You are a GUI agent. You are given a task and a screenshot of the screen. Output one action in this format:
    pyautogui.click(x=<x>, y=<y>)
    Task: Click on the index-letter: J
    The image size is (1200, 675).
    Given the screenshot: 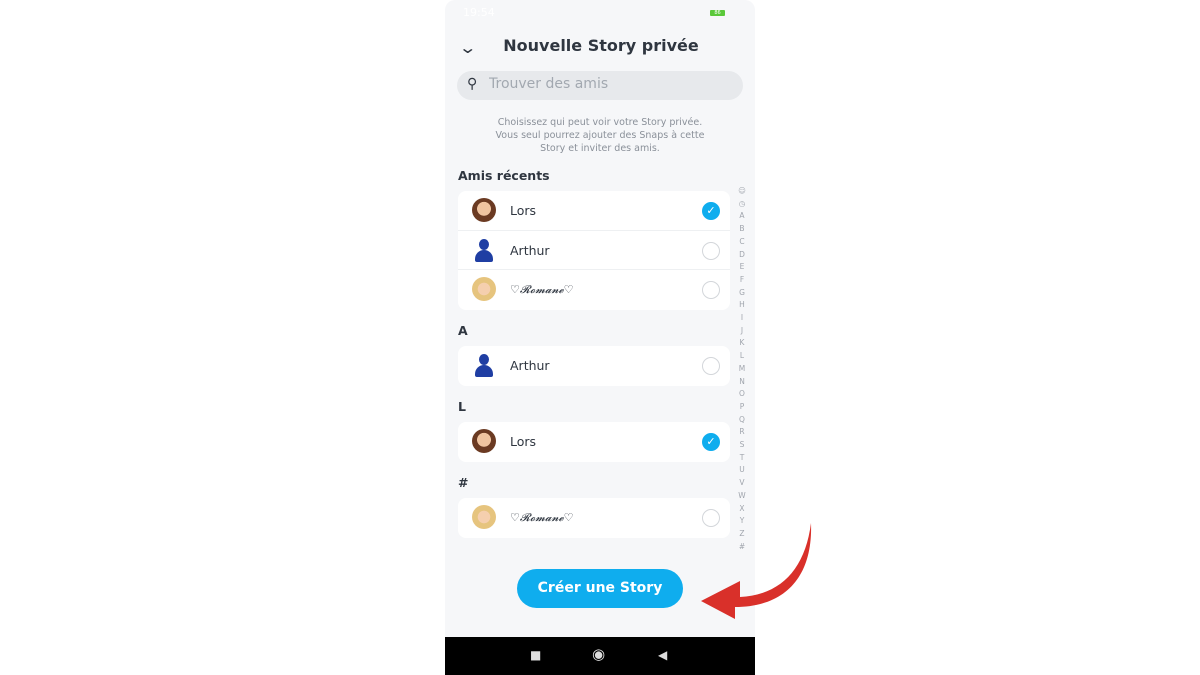 What is the action you would take?
    pyautogui.click(x=742, y=331)
    